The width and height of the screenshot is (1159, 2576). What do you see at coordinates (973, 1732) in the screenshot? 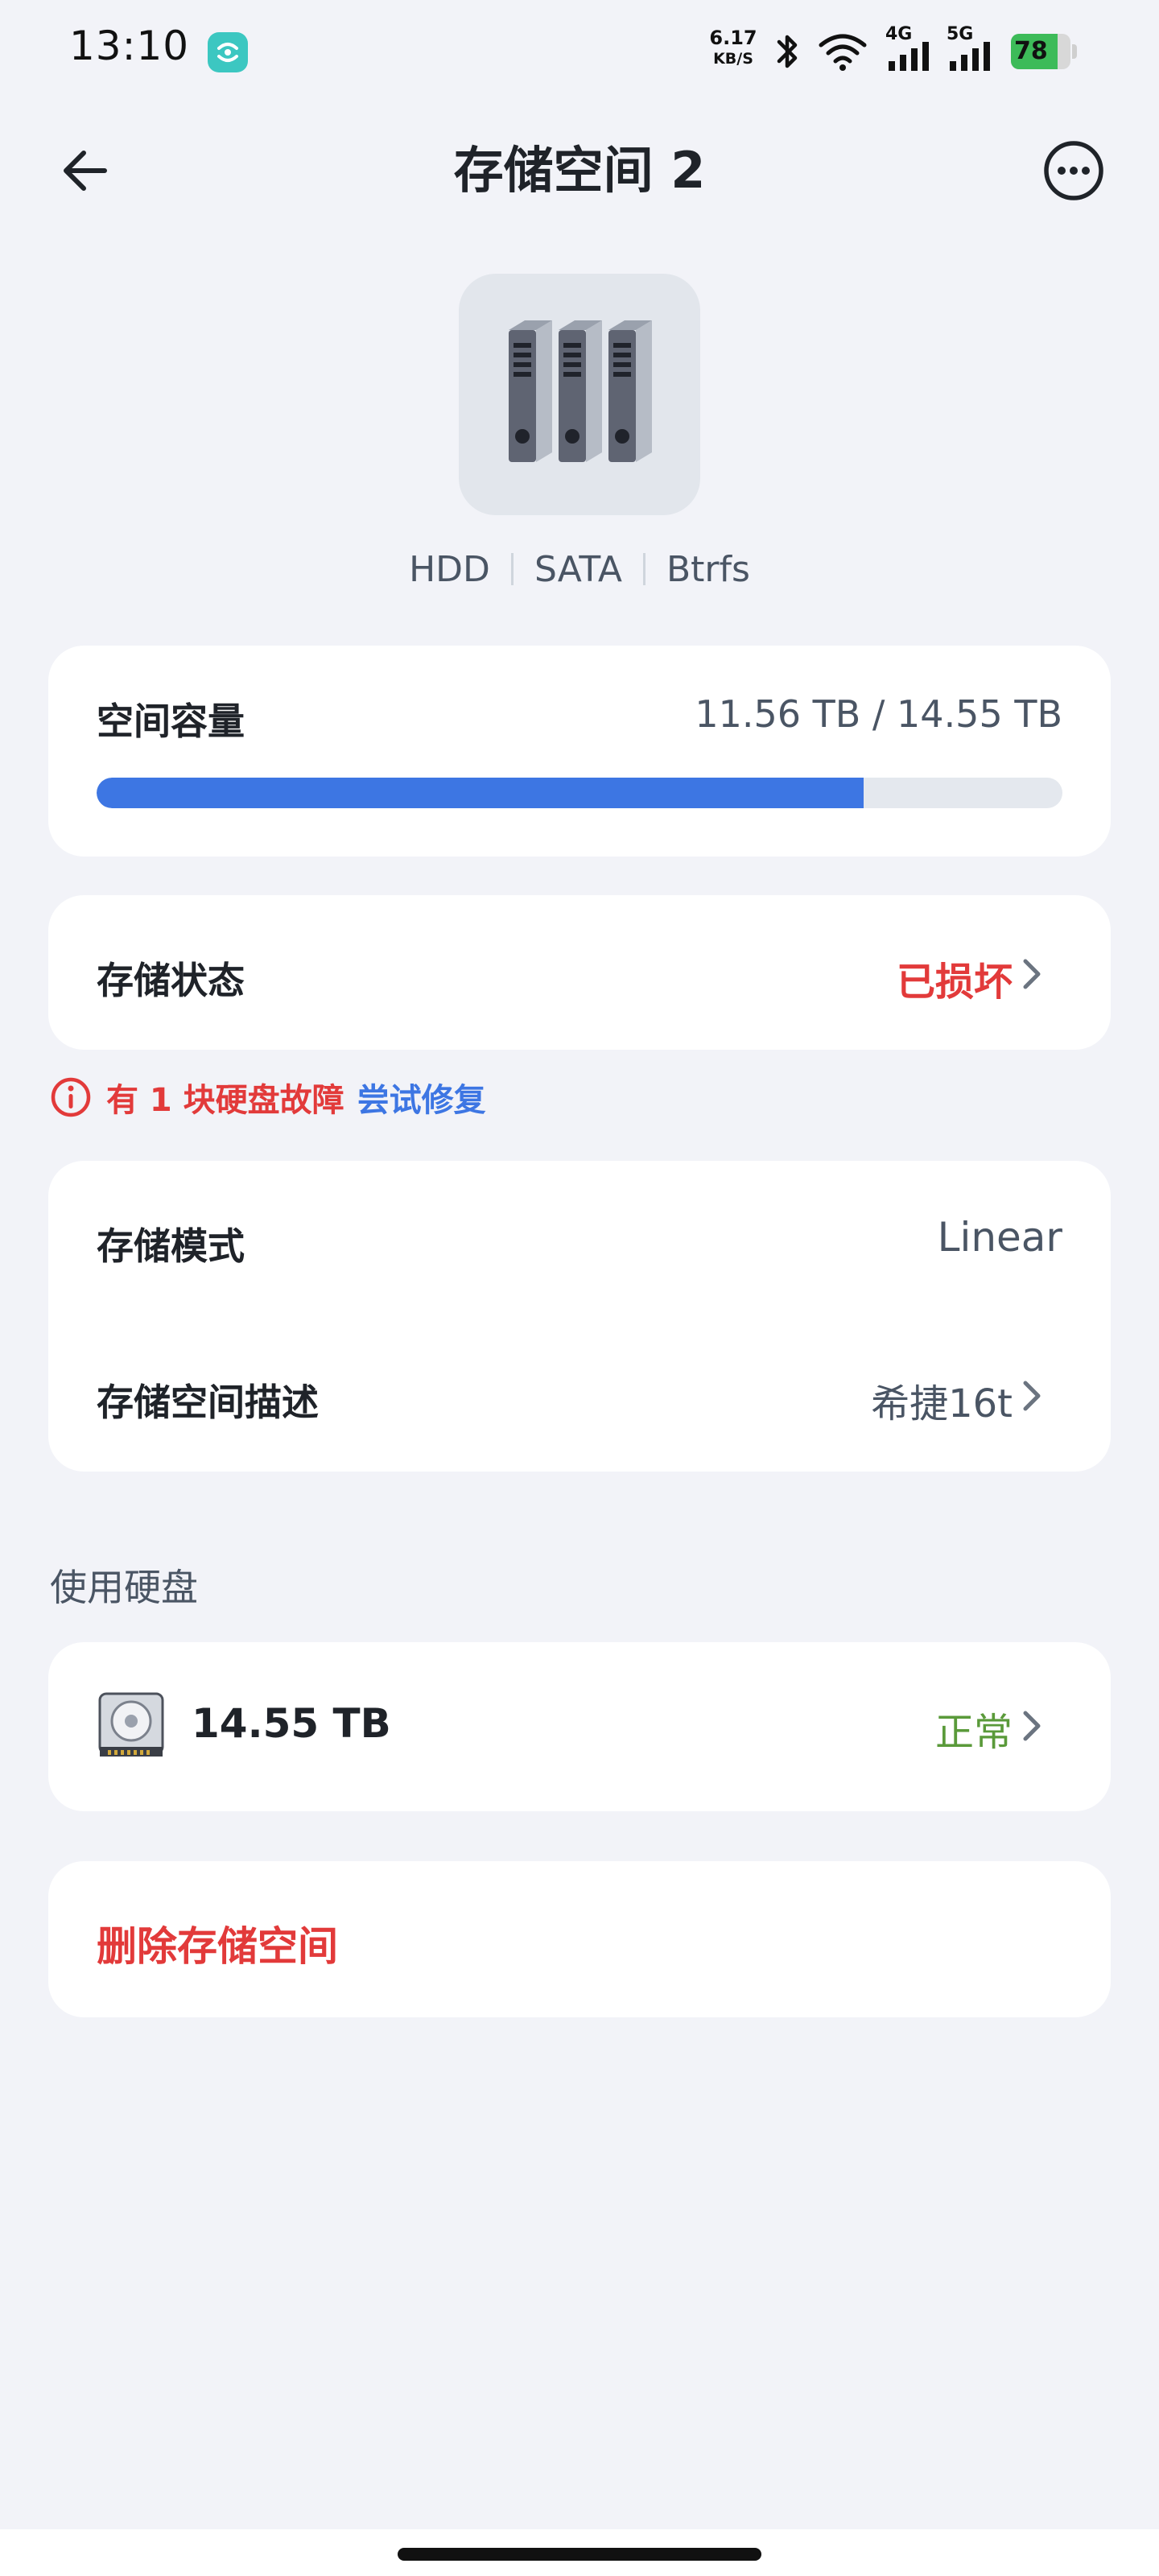
I see `disk-status: 正常` at bounding box center [973, 1732].